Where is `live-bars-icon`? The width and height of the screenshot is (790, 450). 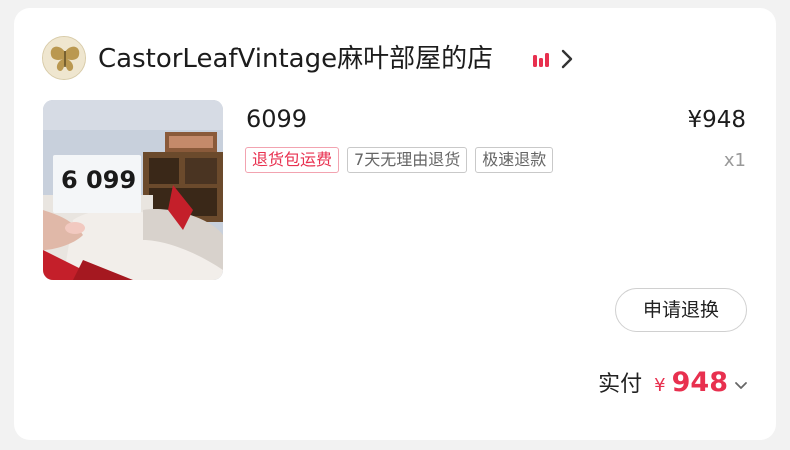 live-bars-icon is located at coordinates (541, 60).